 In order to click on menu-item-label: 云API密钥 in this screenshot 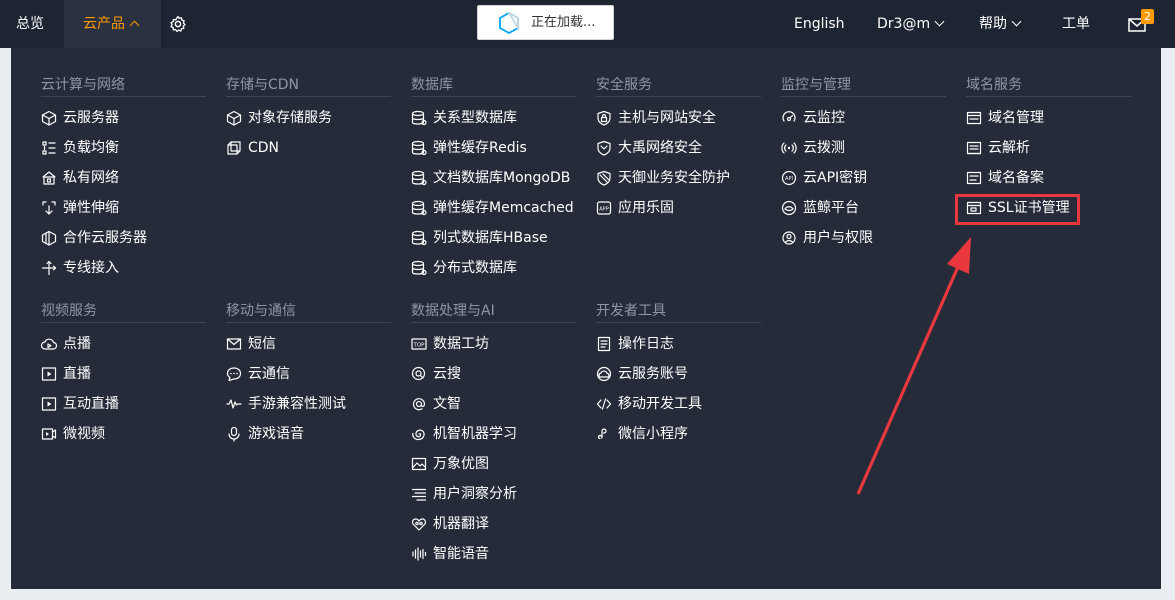, I will do `click(835, 178)`.